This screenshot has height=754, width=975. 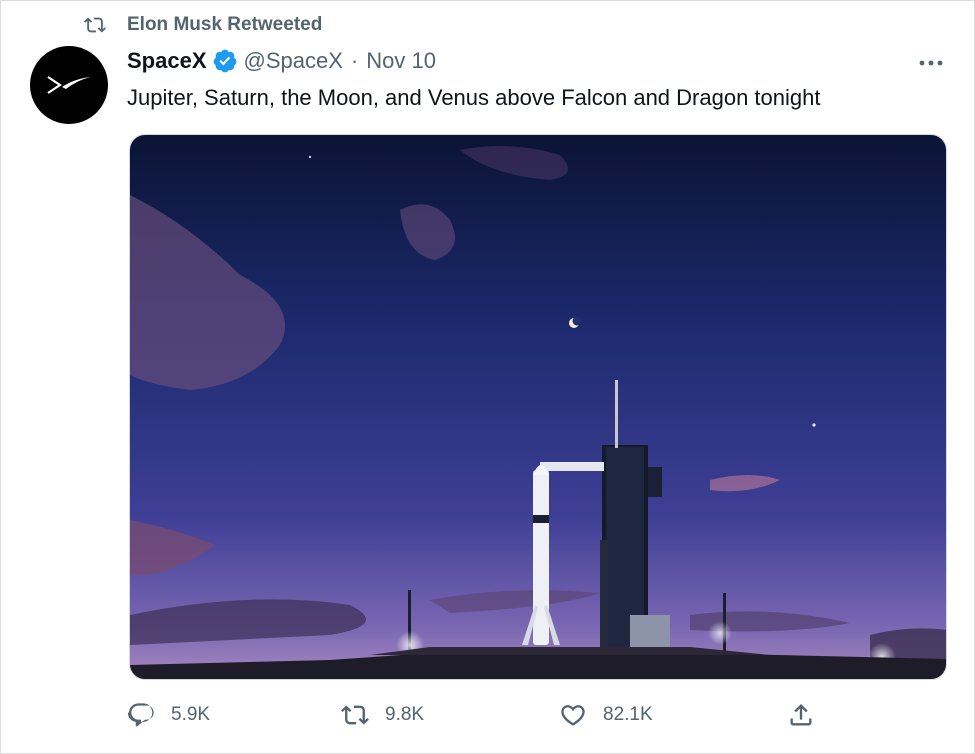 I want to click on tweet-header: SpaceX @SpaceX · Nov 10, so click(x=281, y=61).